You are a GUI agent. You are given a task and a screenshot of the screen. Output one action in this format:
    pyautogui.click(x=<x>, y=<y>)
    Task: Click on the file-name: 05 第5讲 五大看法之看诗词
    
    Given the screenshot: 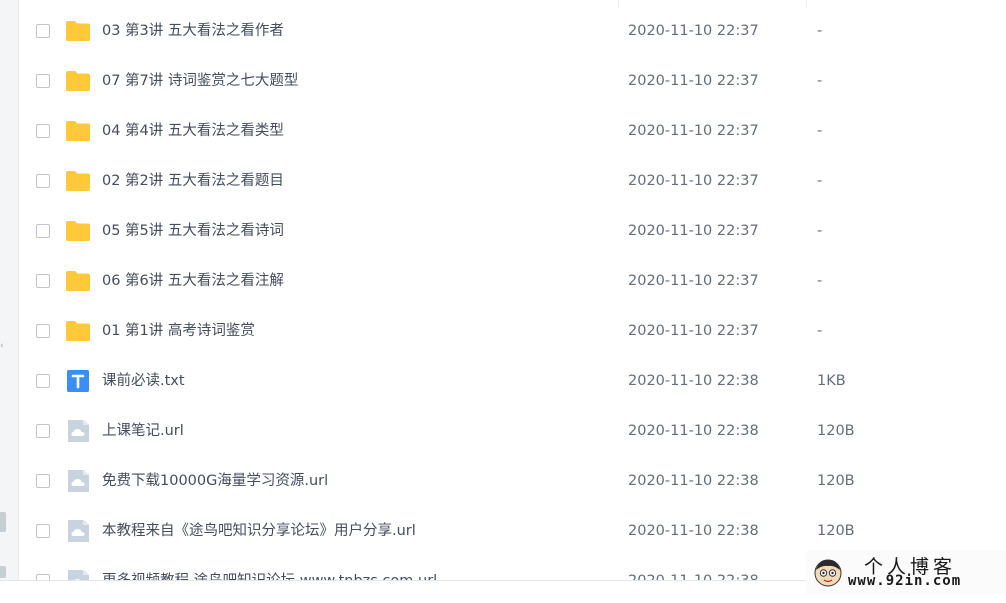 What is the action you would take?
    pyautogui.click(x=193, y=231)
    